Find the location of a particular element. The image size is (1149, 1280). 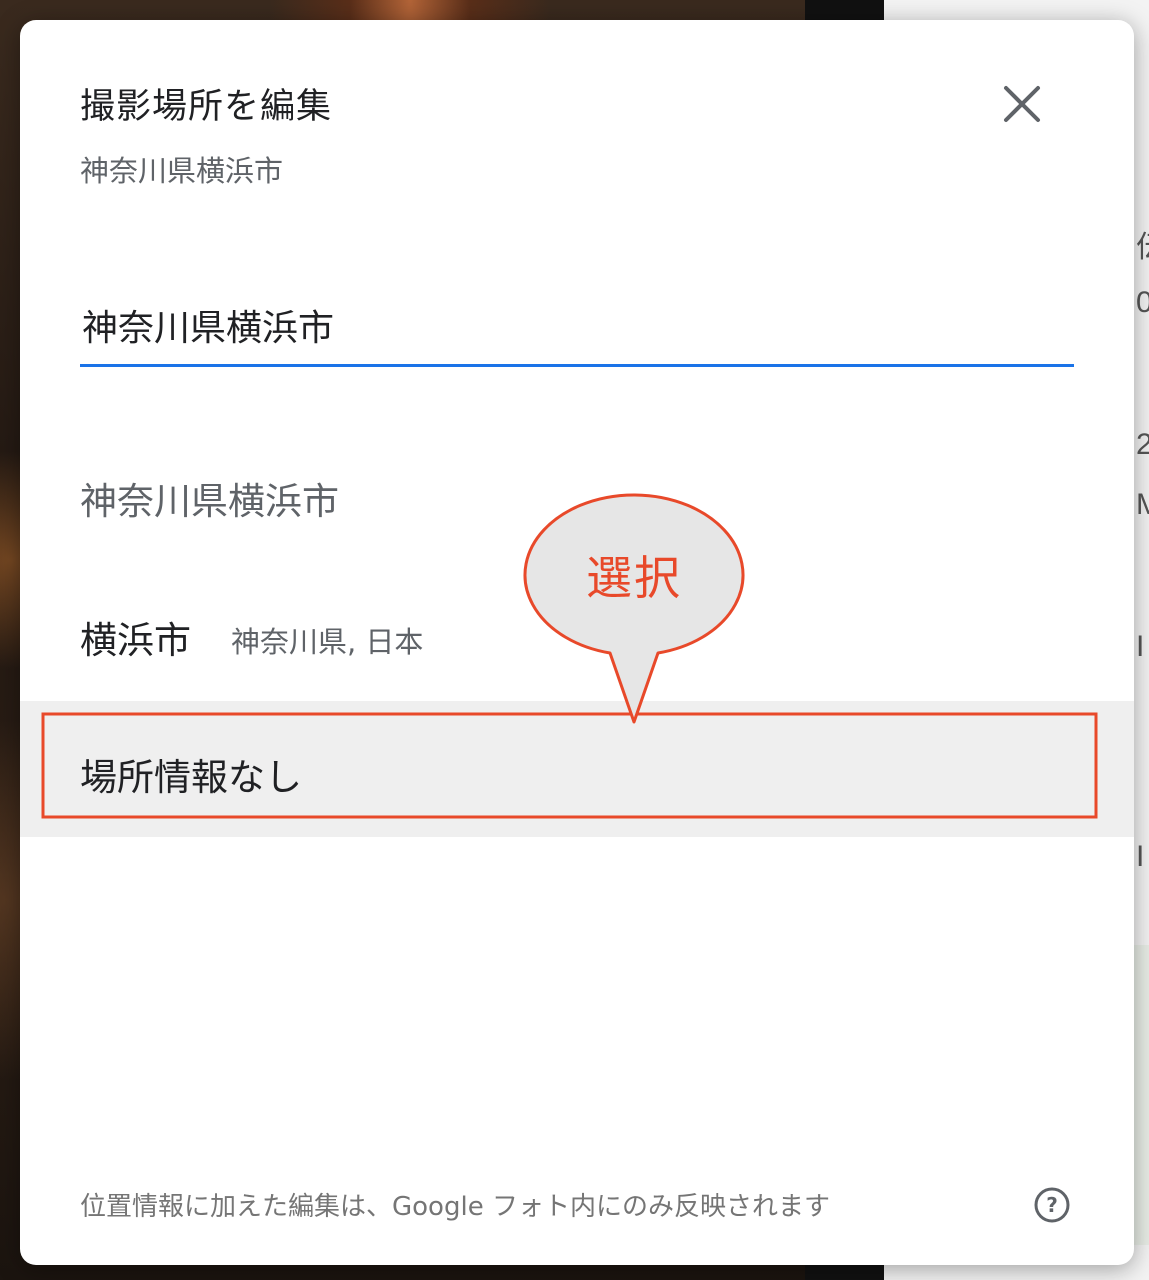

callout-label: 選択 is located at coordinates (634, 578).